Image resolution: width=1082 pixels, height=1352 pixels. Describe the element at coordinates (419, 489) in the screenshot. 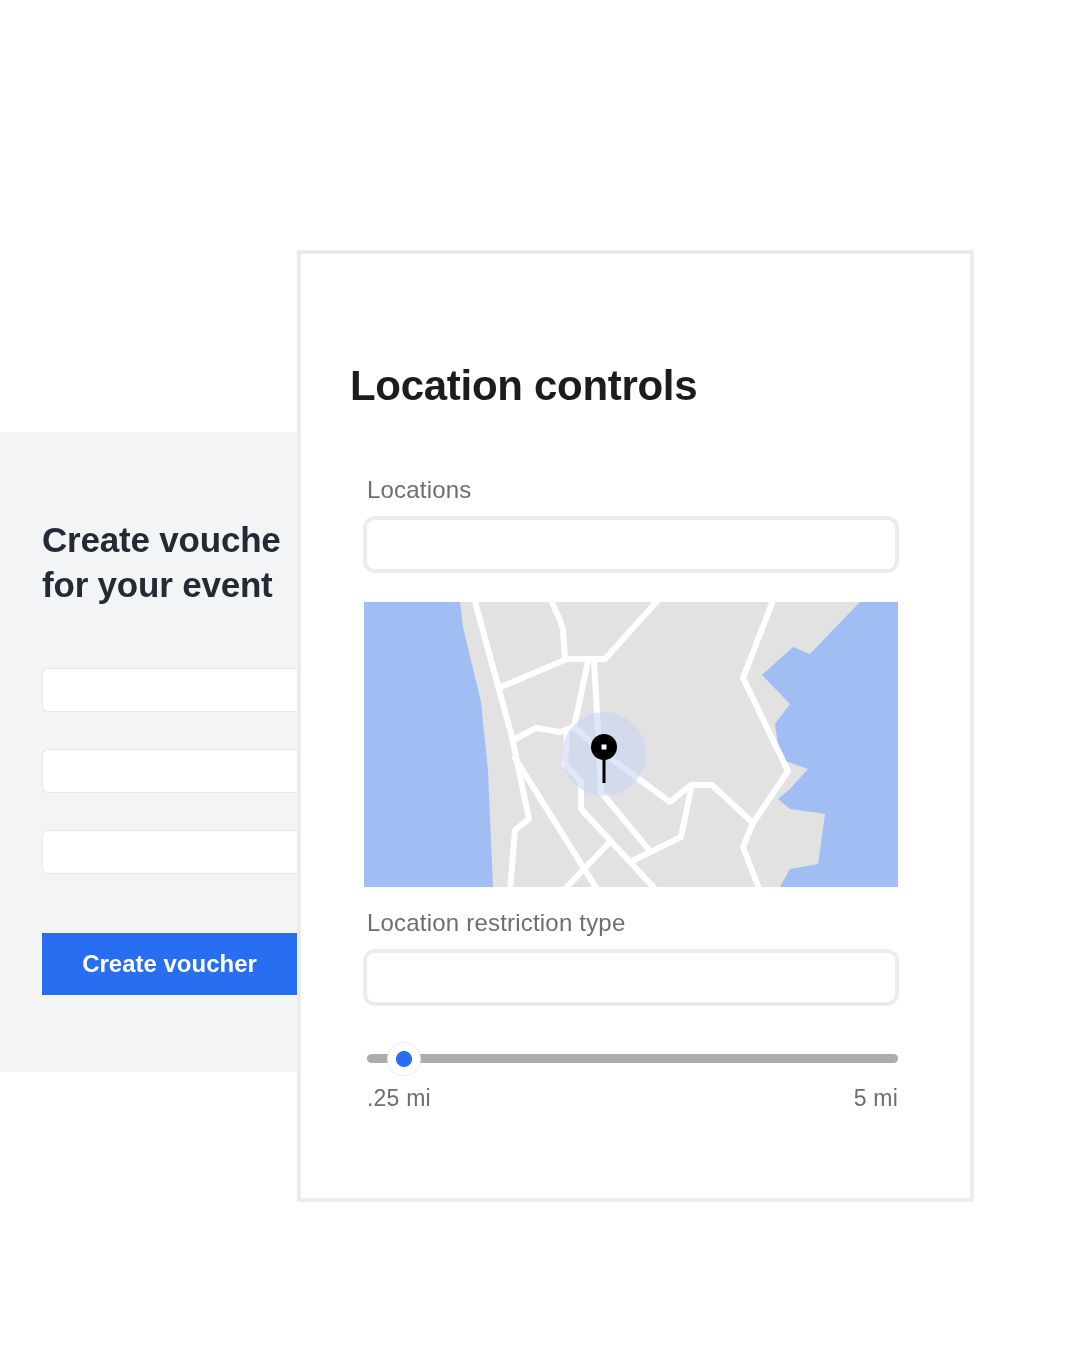

I see `field-label: Locations` at that location.